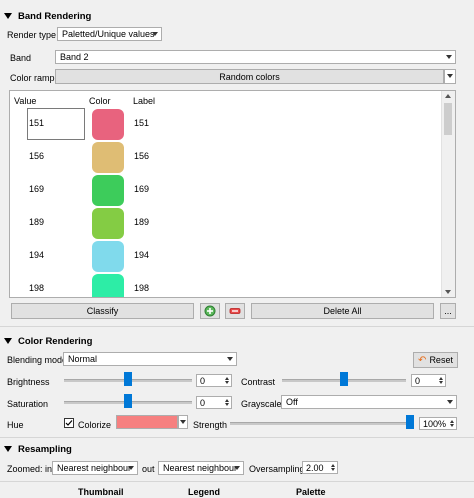 The image size is (474, 498). I want to click on remove-entry-button, so click(235, 311).